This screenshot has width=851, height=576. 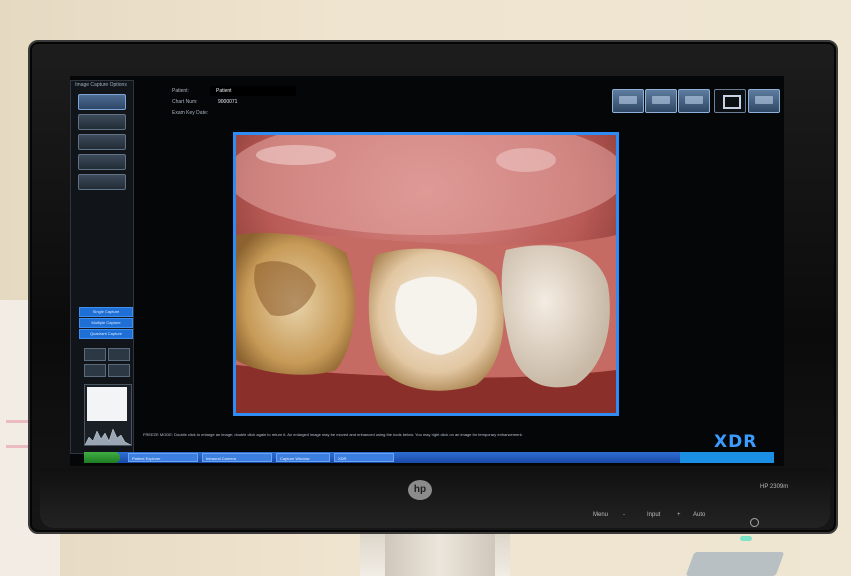 What do you see at coordinates (102, 457) in the screenshot?
I see `start-button` at bounding box center [102, 457].